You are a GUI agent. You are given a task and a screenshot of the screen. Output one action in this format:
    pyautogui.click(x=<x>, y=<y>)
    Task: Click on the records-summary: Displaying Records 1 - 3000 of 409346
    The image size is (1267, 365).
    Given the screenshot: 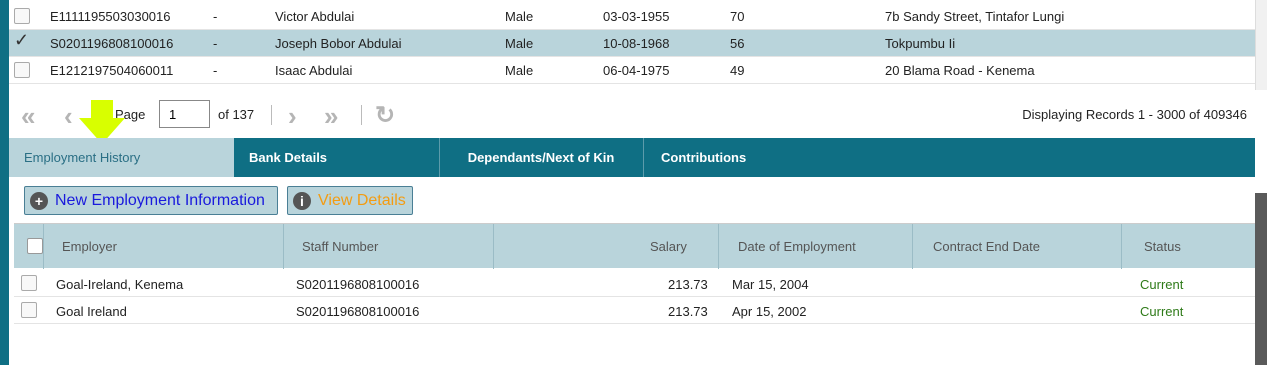 What is the action you would take?
    pyautogui.click(x=1134, y=114)
    